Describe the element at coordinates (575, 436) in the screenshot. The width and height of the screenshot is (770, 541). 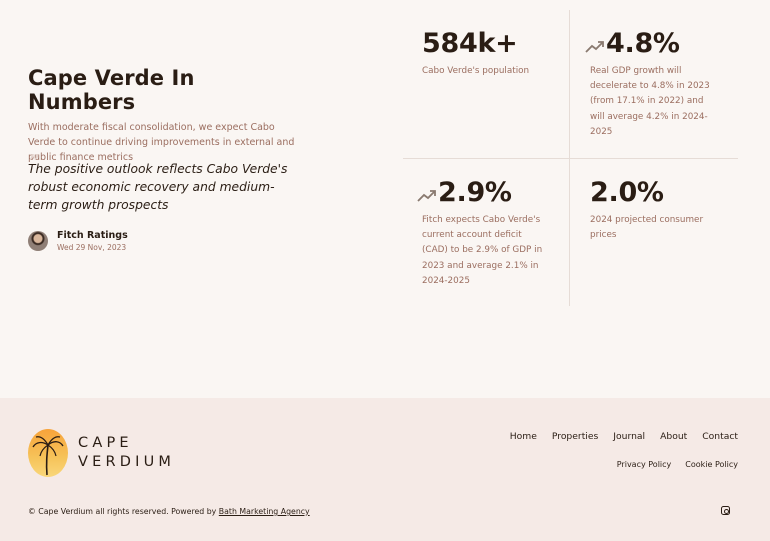
I see `nav-properties: Properties` at that location.